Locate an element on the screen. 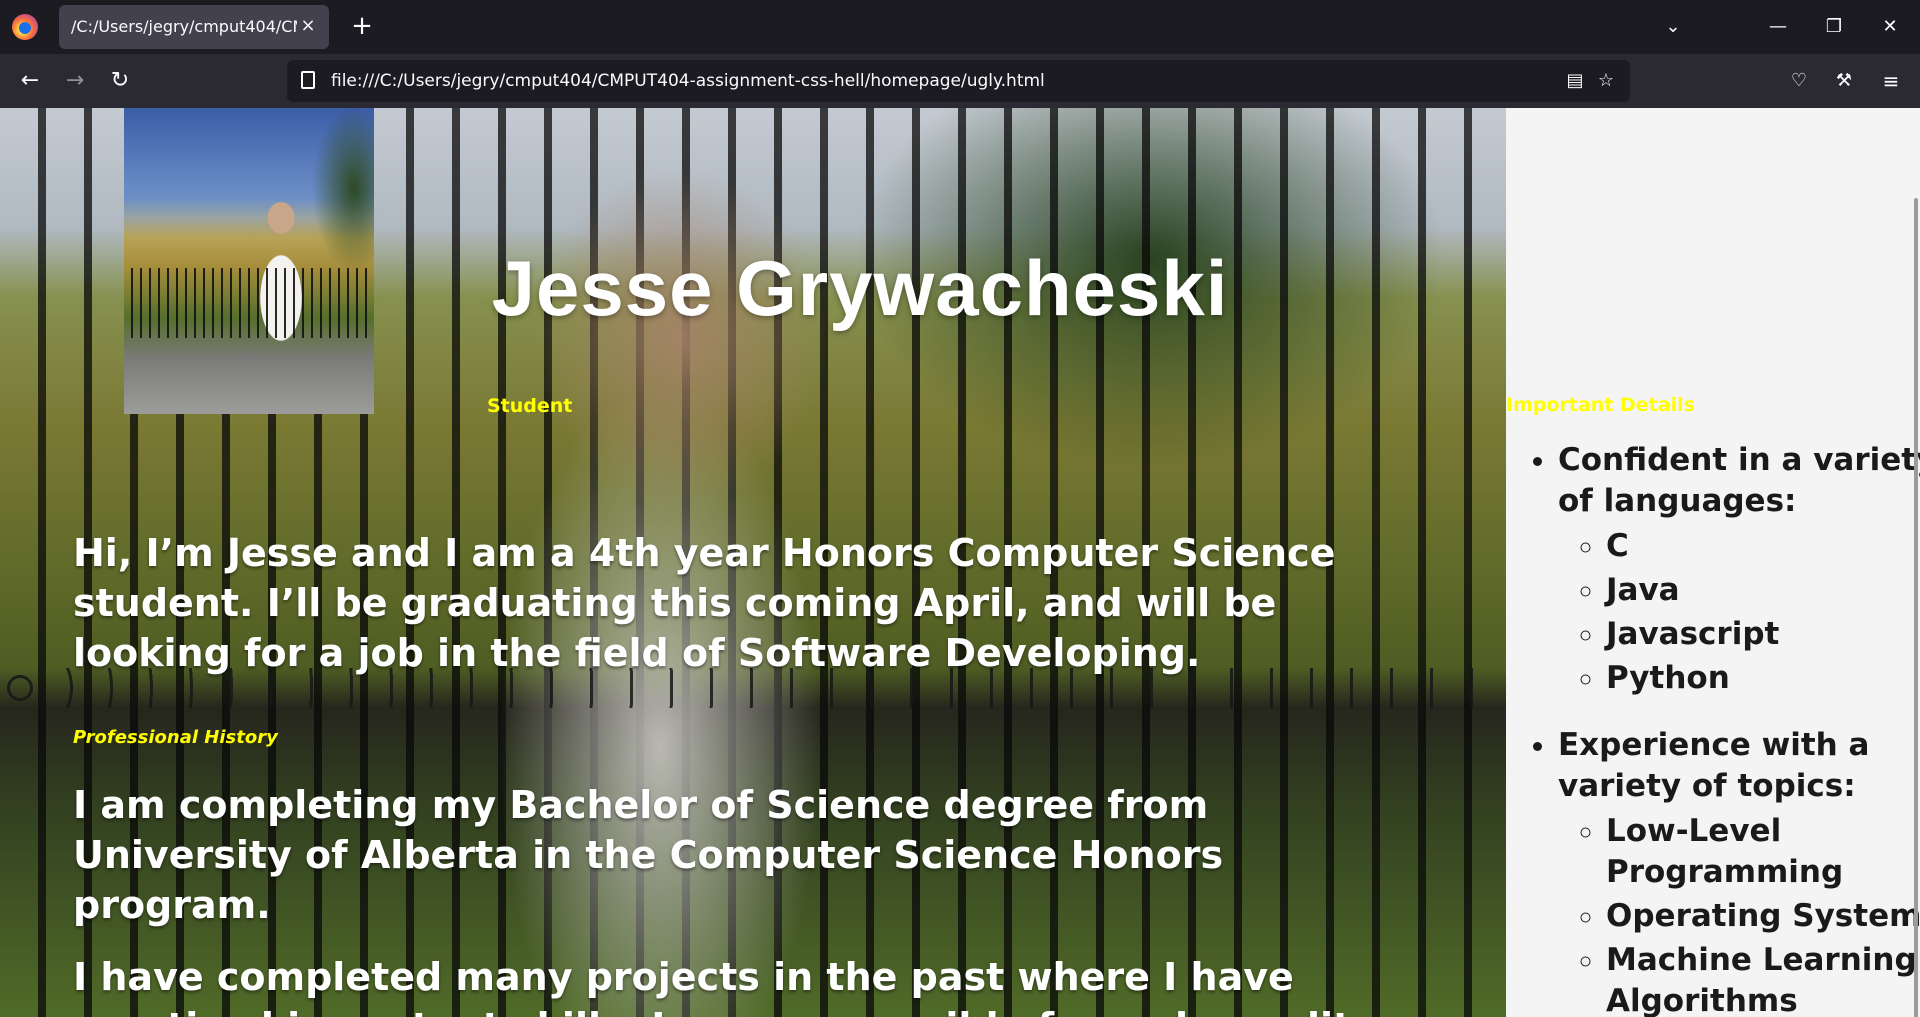 The image size is (1920, 1017). reader-view-icon: ▤ is located at coordinates (1575, 81).